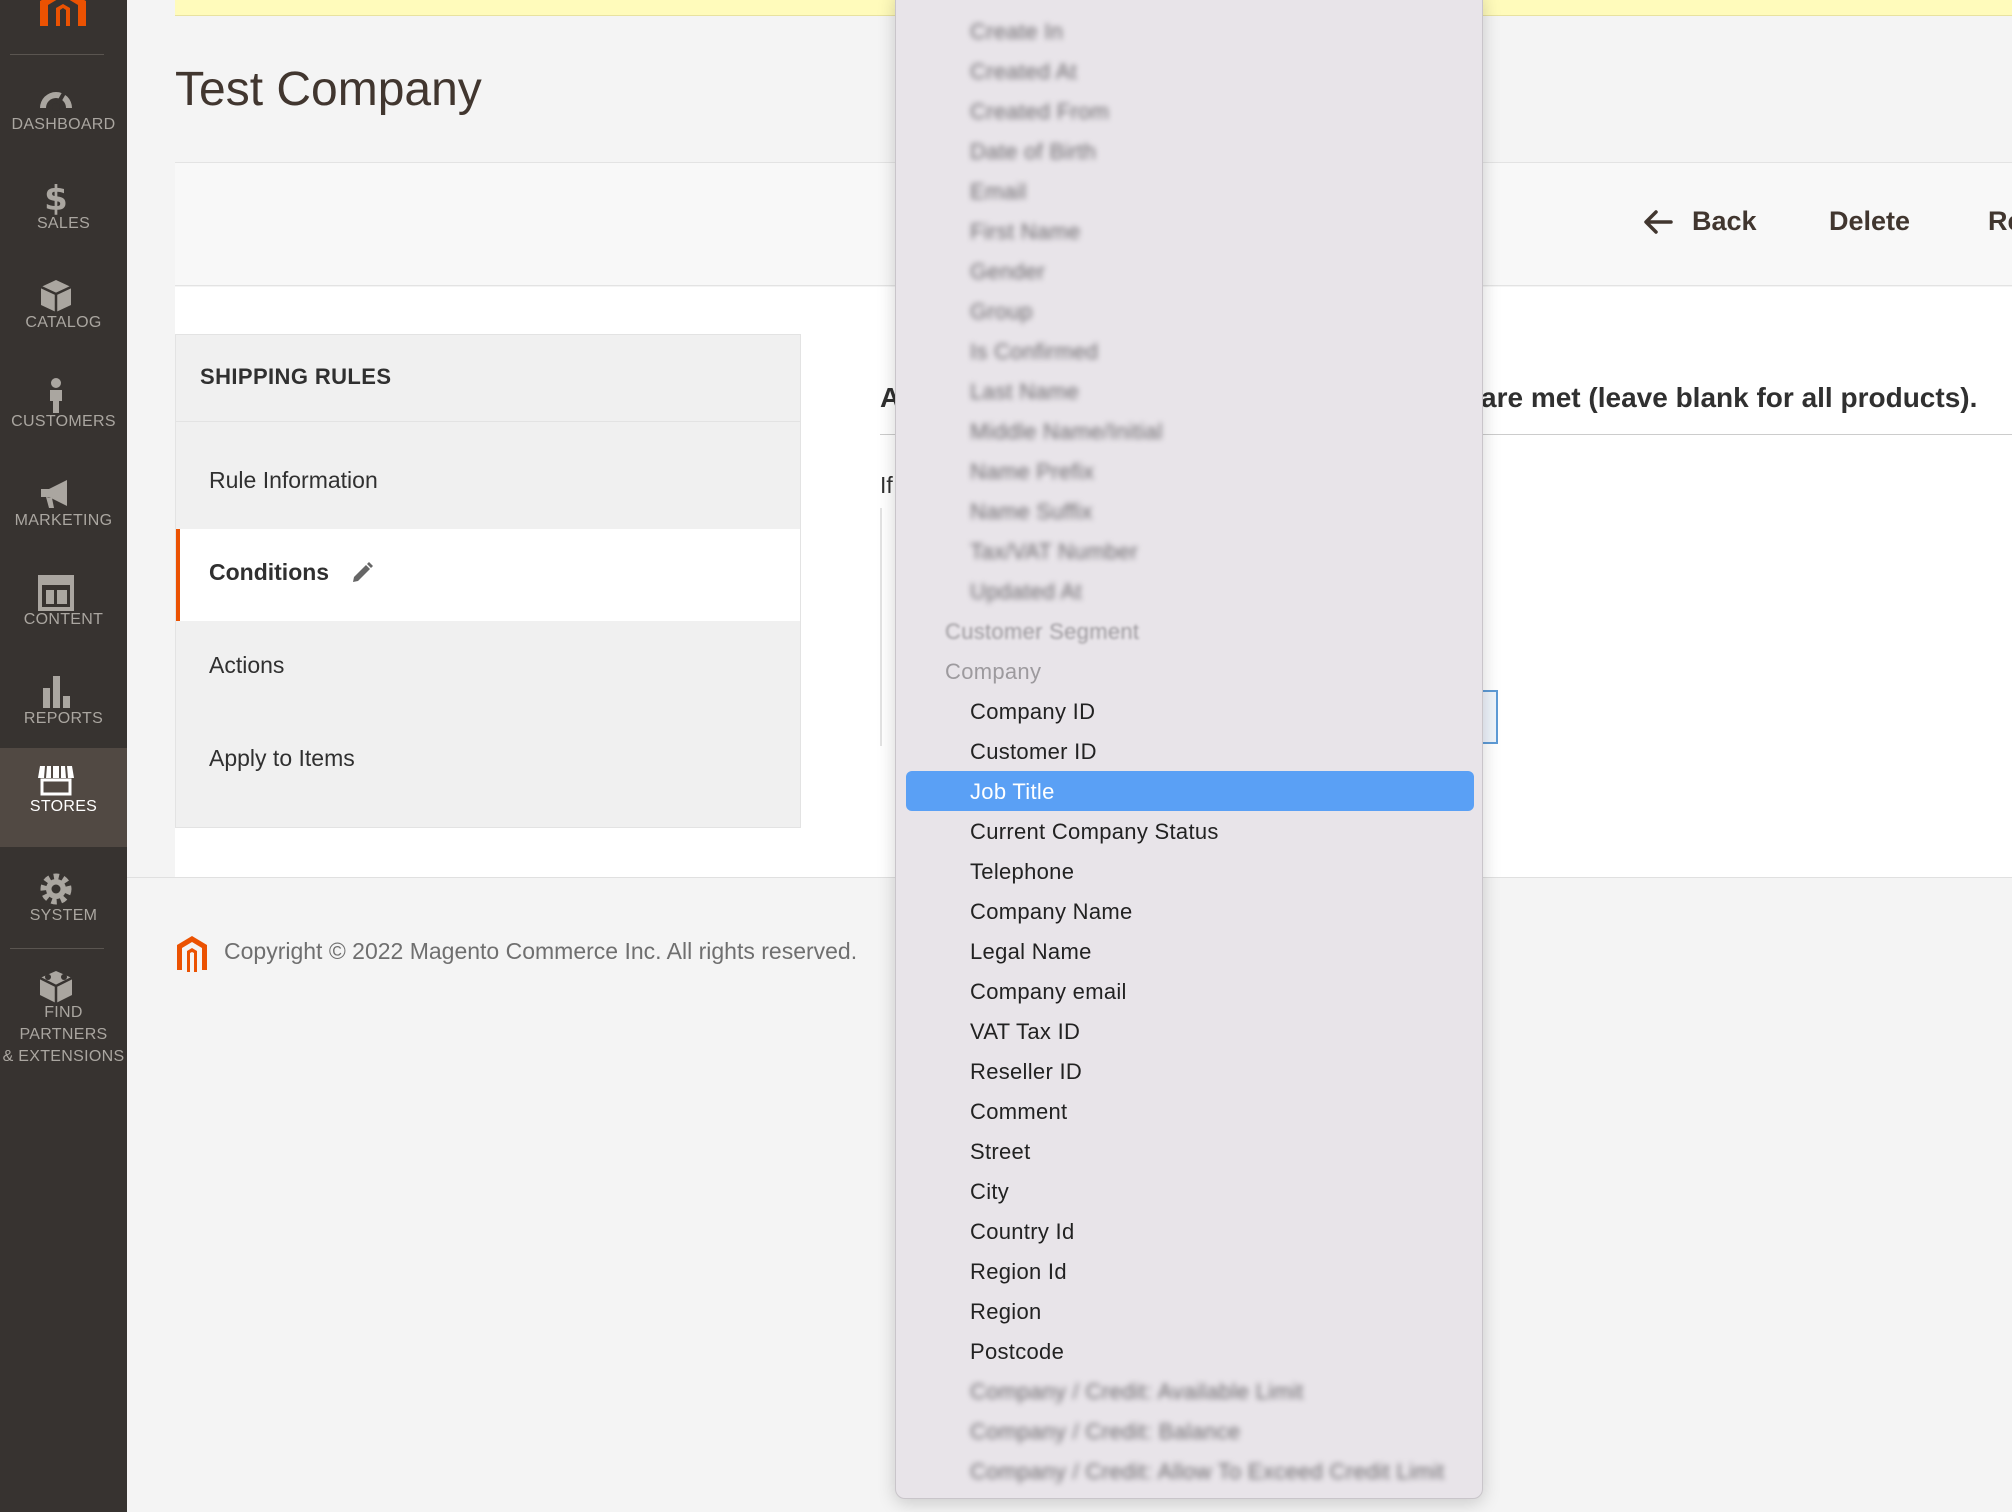  Describe the element at coordinates (1869, 221) in the screenshot. I see `delete-button: Delete` at that location.